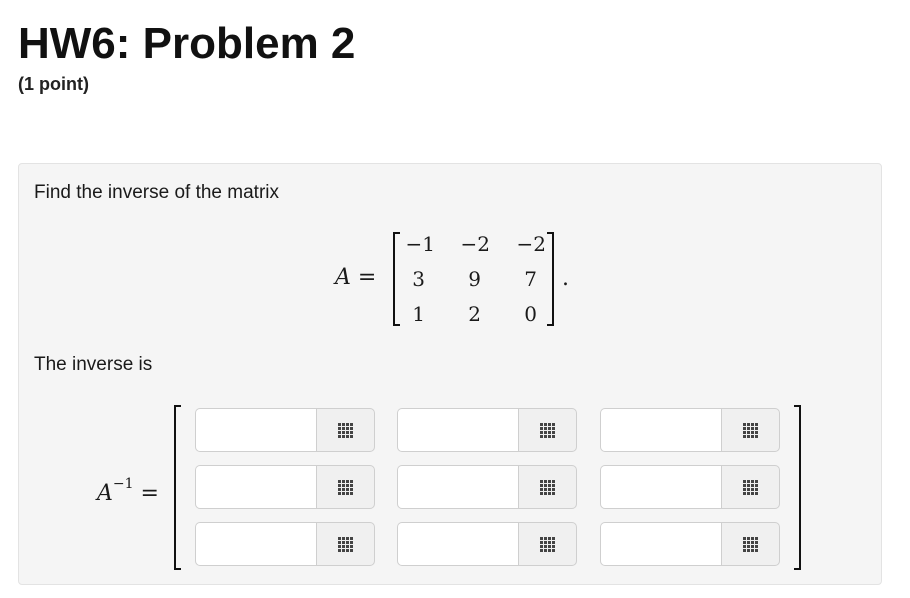 This screenshot has height=598, width=910. Describe the element at coordinates (420, 244) in the screenshot. I see `matrix-a-cell-0-0: −1` at that location.